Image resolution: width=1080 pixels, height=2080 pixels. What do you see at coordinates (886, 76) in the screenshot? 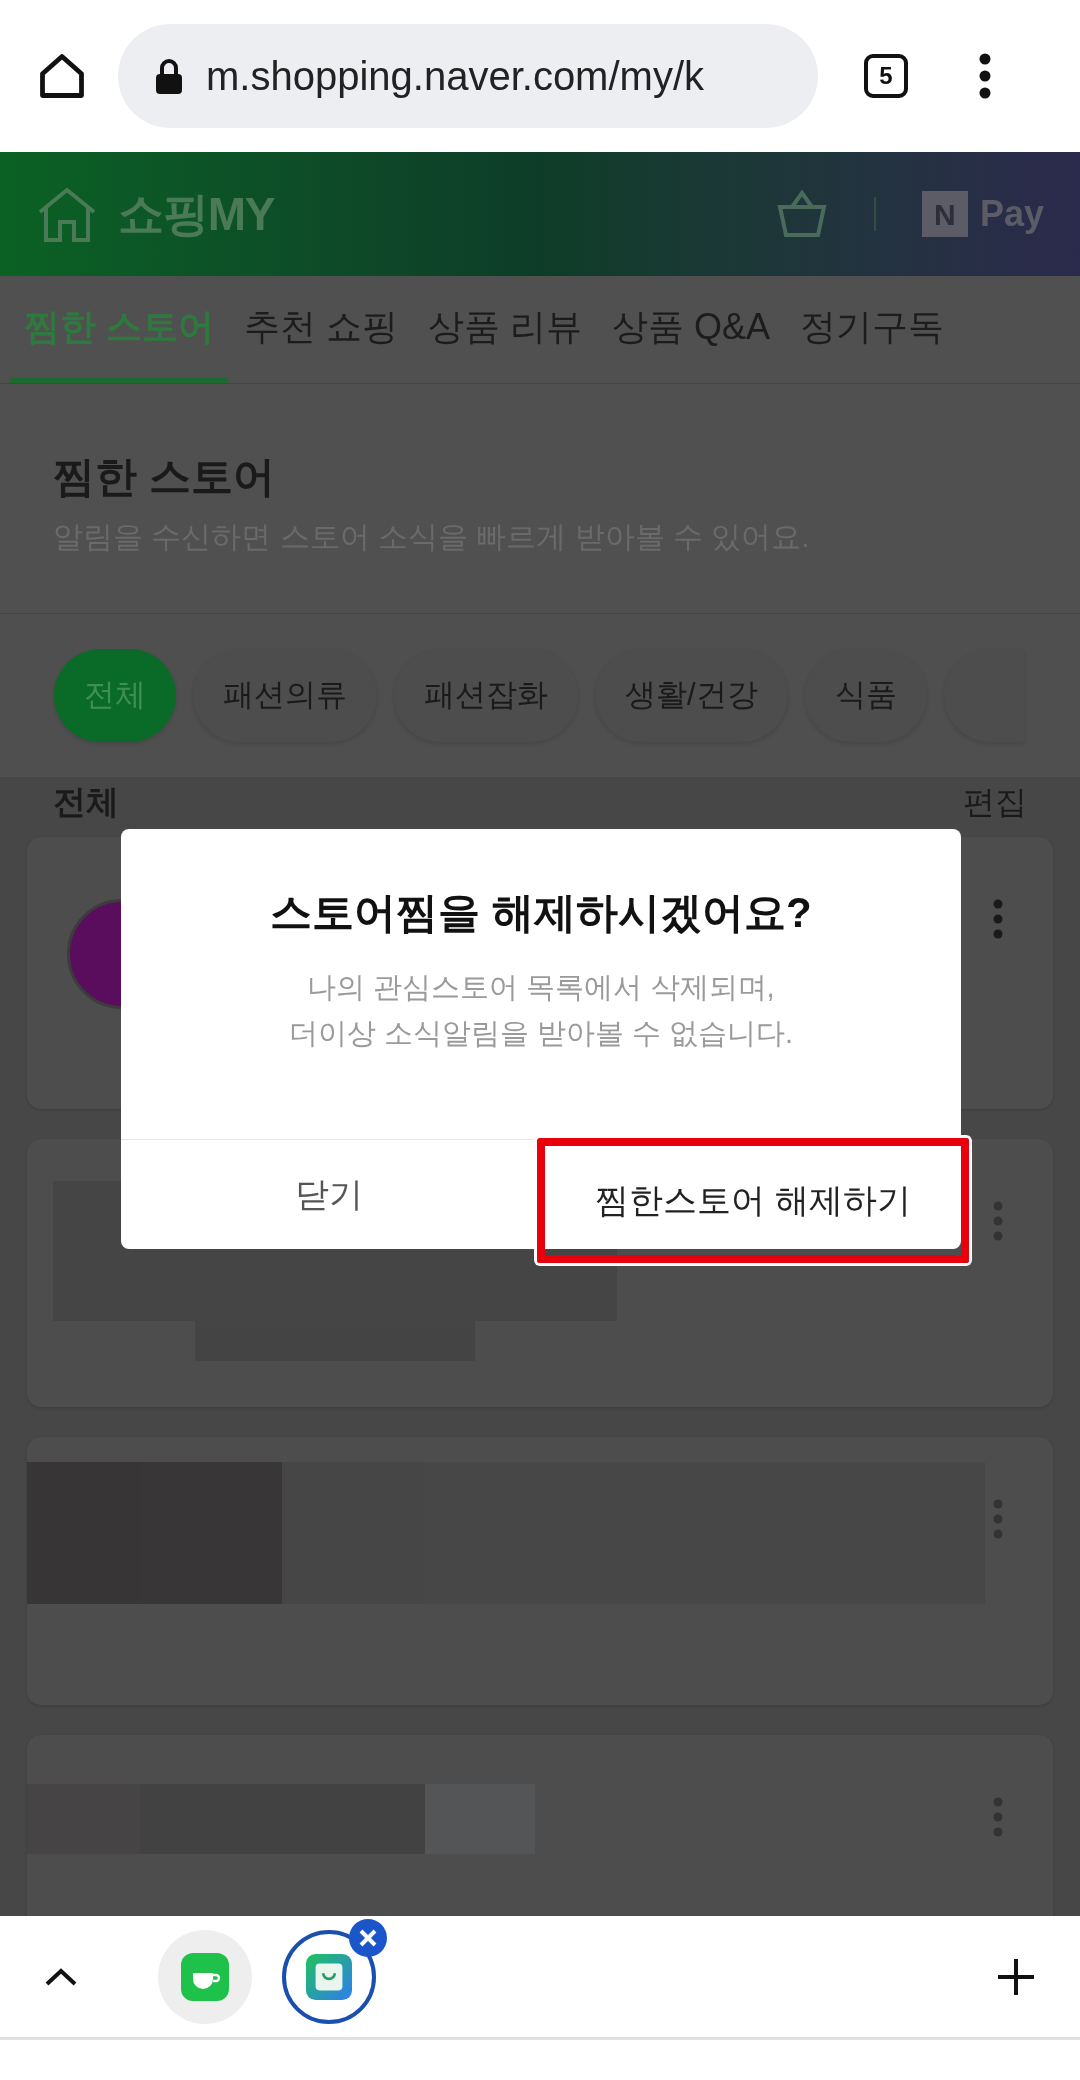
I see `tab-count-button: 5` at bounding box center [886, 76].